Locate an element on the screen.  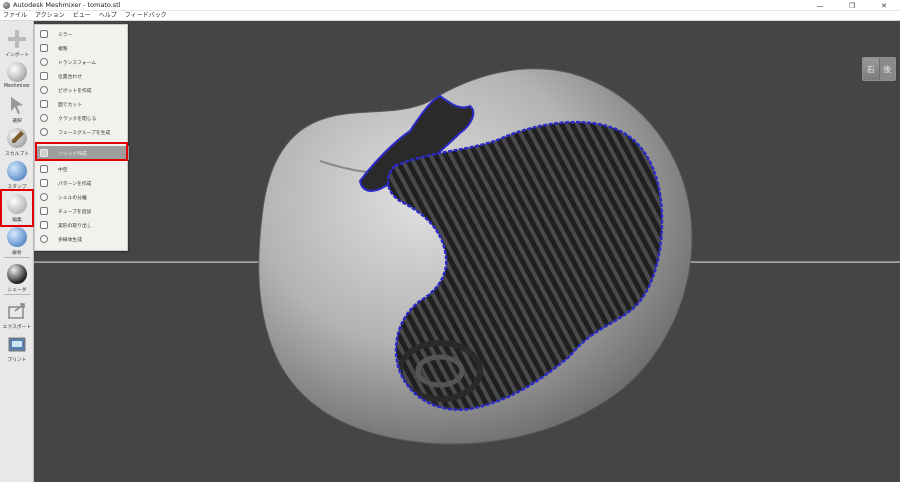
make-solid-icon is located at coordinates (44, 153).